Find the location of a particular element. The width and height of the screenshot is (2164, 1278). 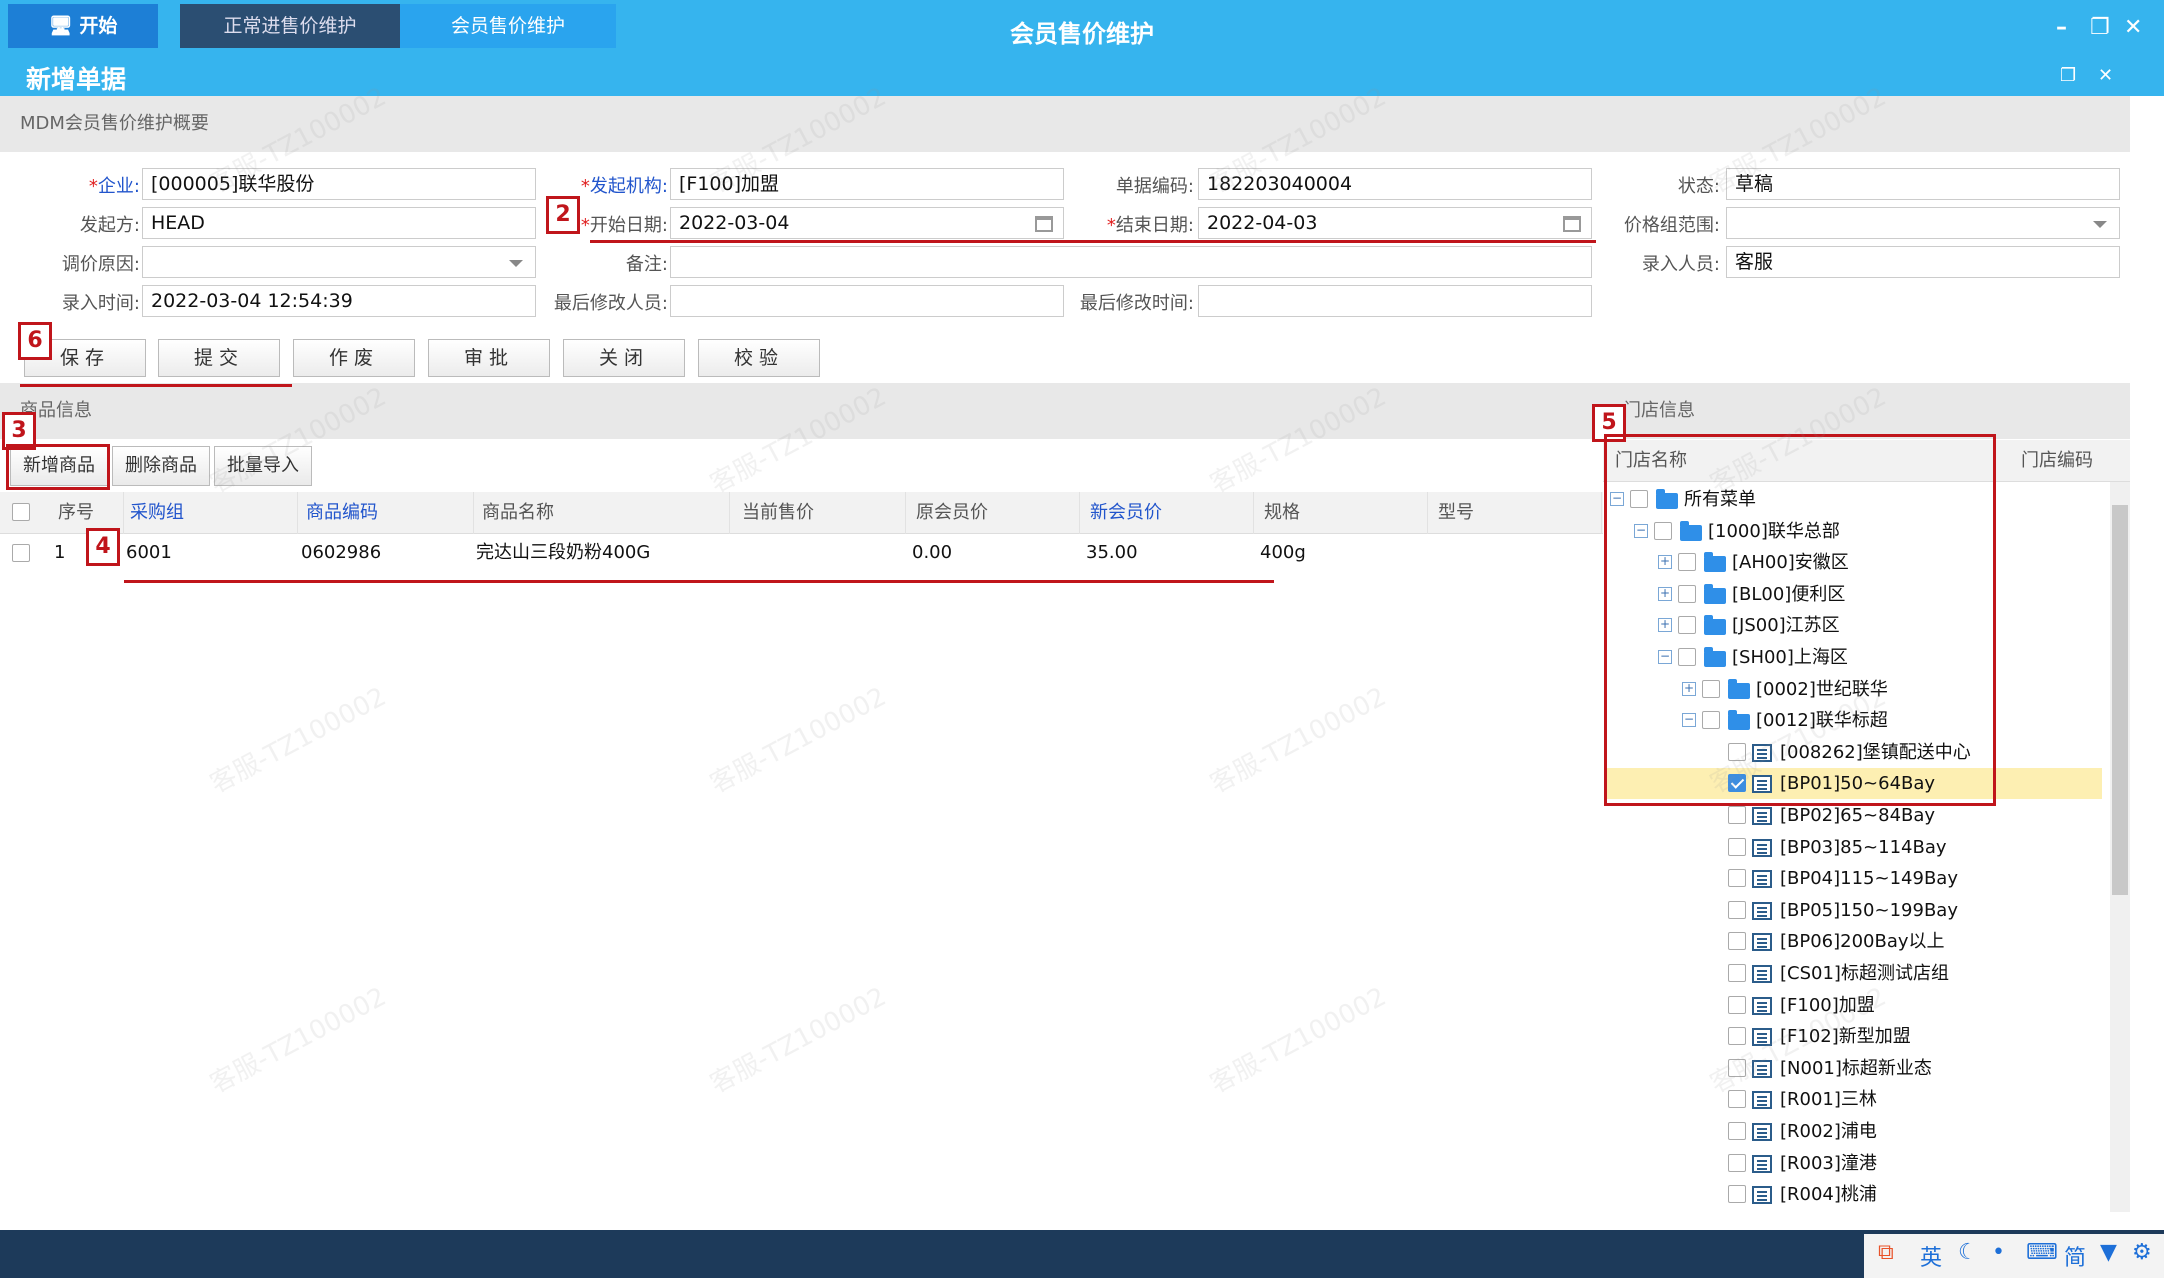

tree-node: [R001]三林 is located at coordinates (1853, 1099).